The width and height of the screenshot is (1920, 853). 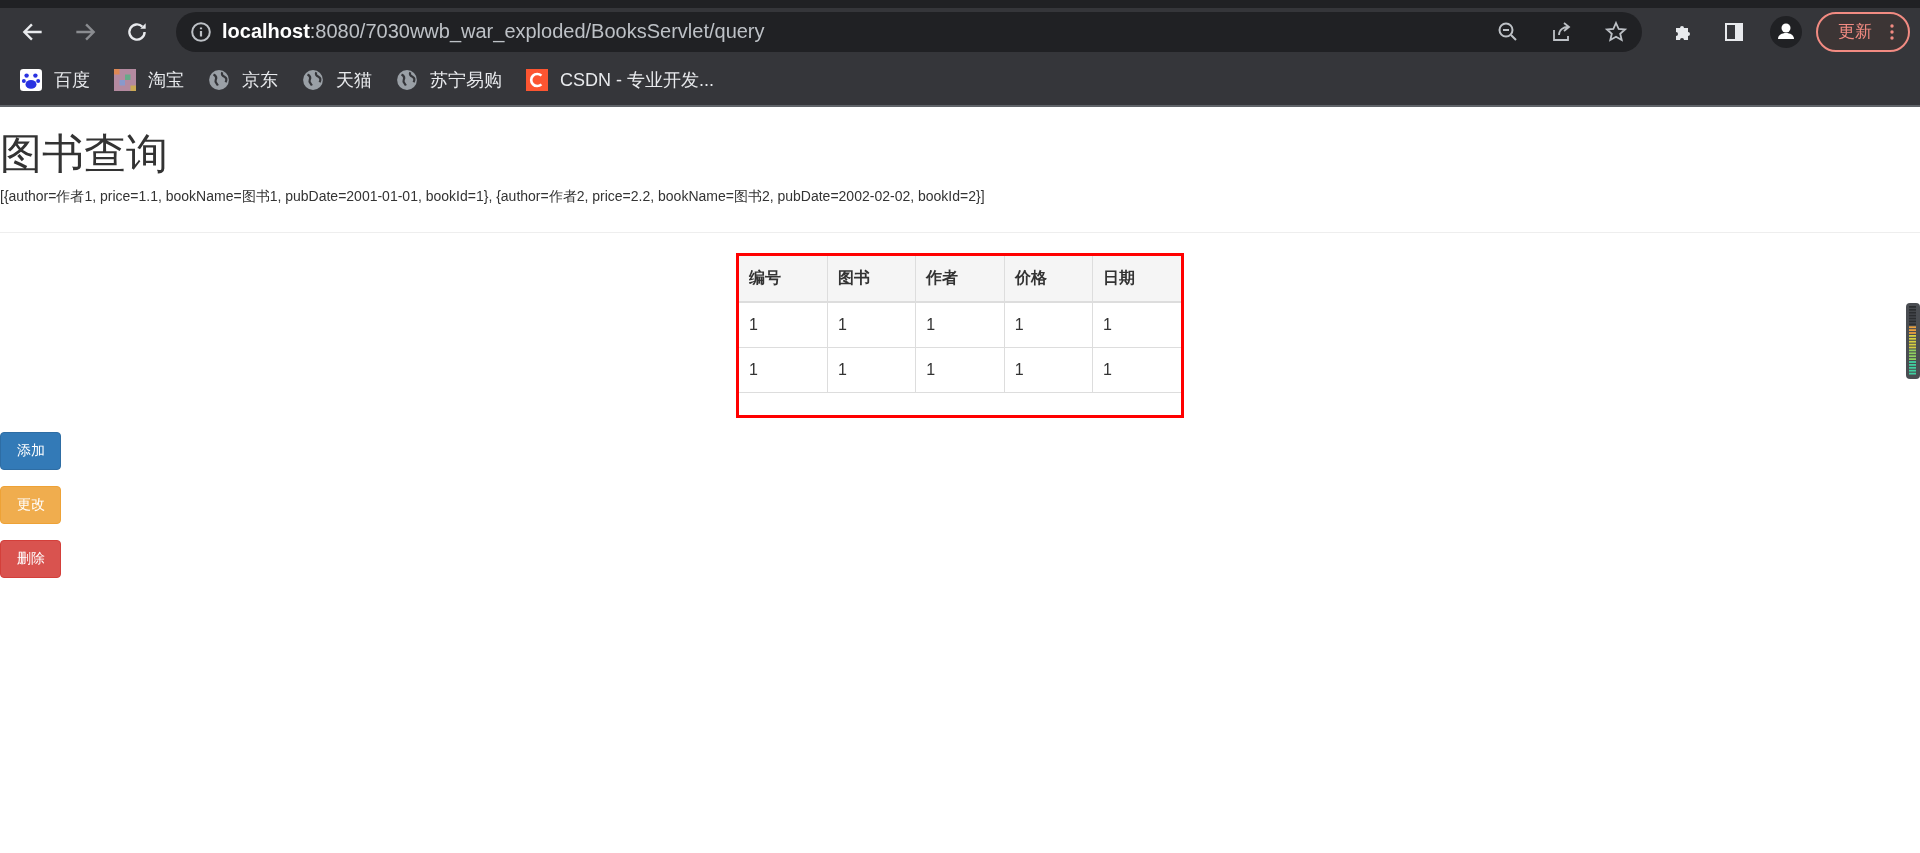 I want to click on page-title: 图书查询, so click(x=84, y=154).